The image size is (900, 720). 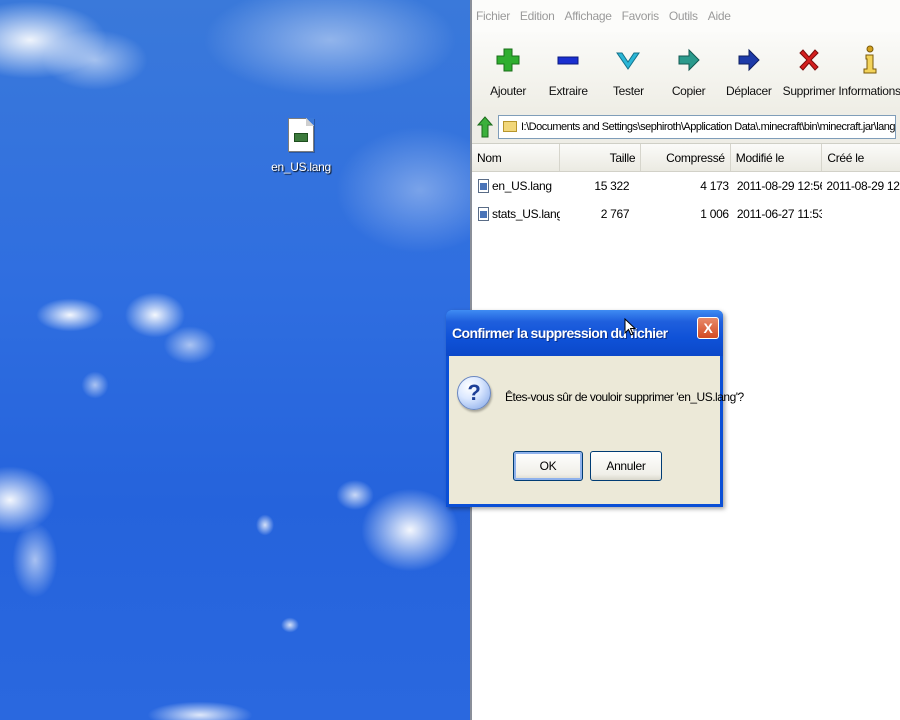 I want to click on column-size: Taille, so click(x=601, y=157).